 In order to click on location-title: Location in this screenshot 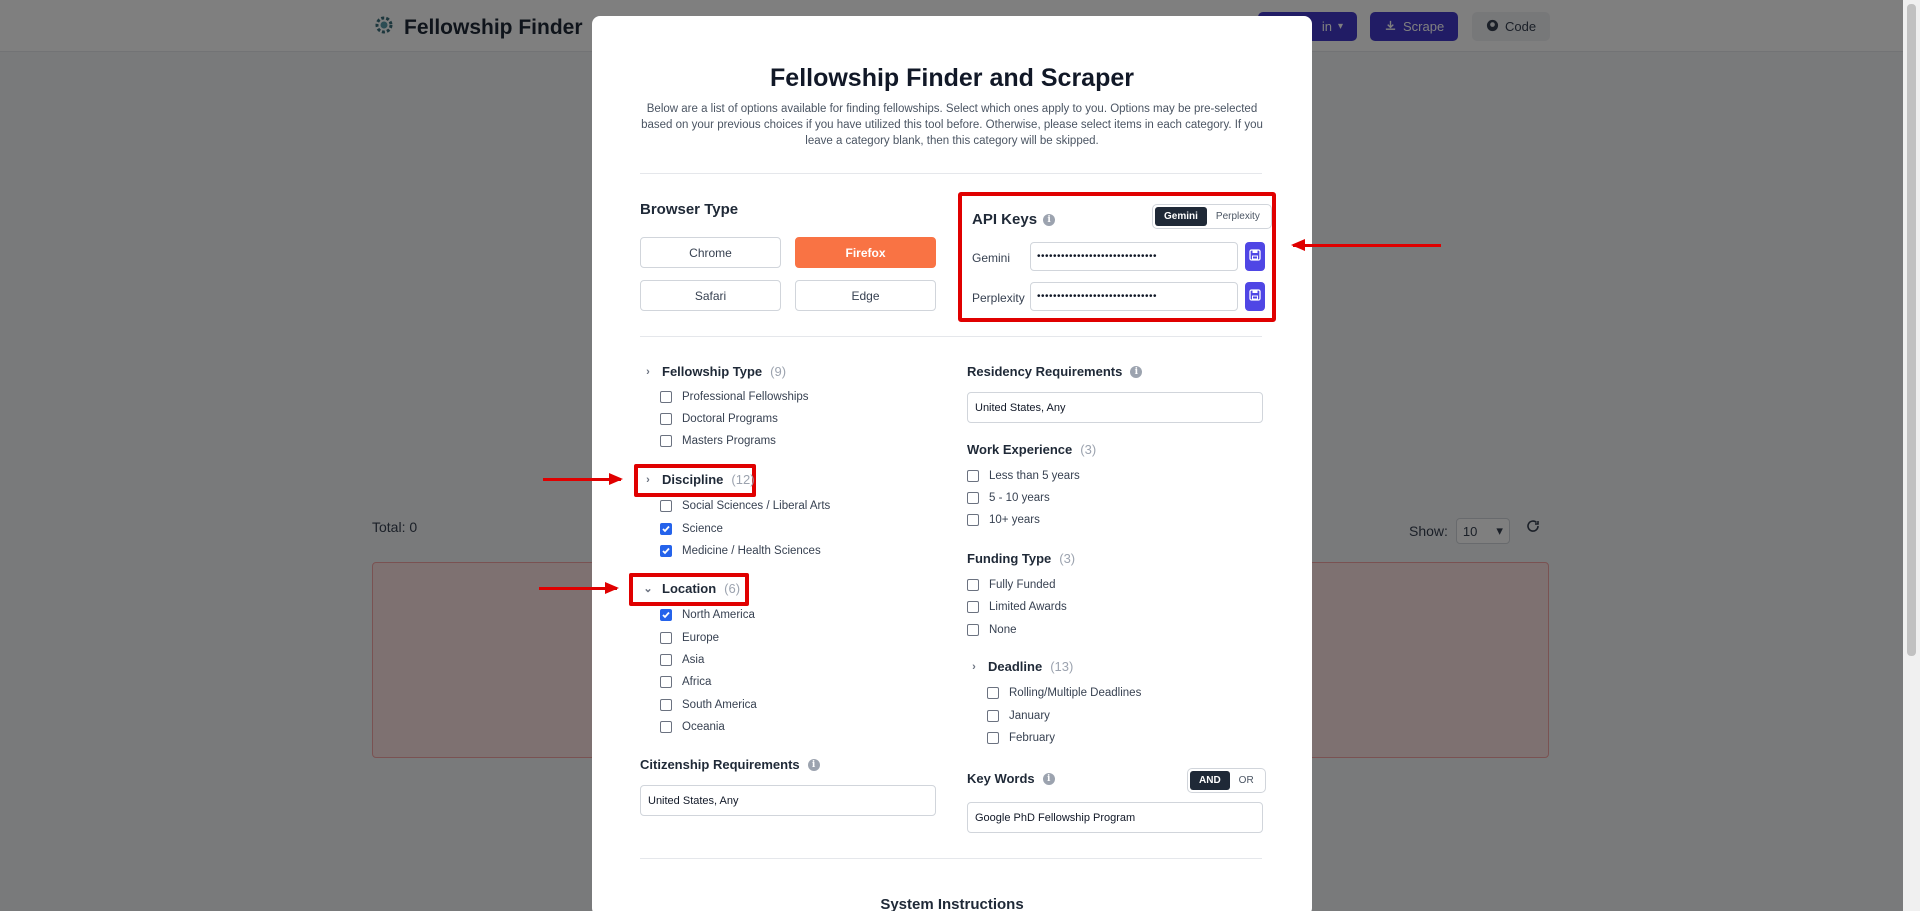, I will do `click(689, 588)`.